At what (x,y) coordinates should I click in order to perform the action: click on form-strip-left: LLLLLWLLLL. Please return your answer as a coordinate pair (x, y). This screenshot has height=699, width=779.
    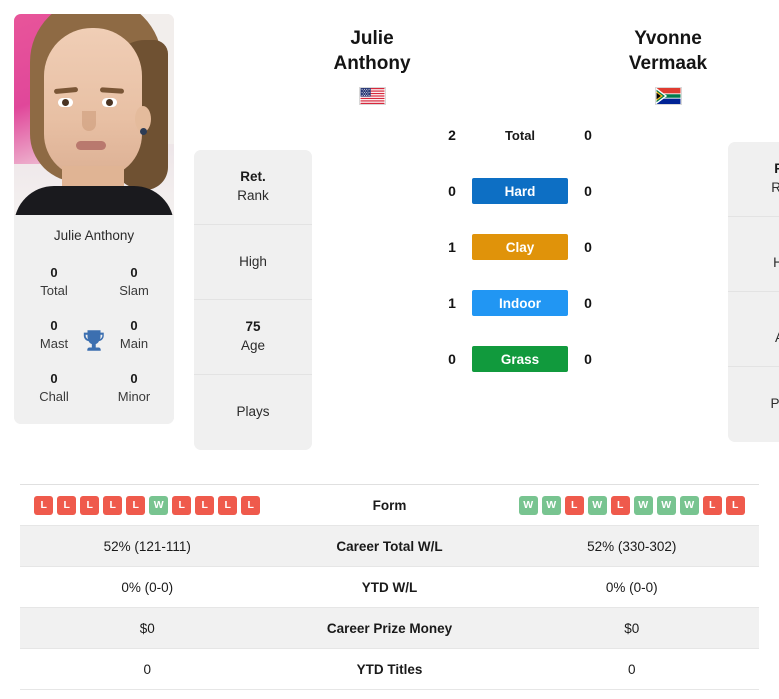
    Looking at the image, I should click on (147, 505).